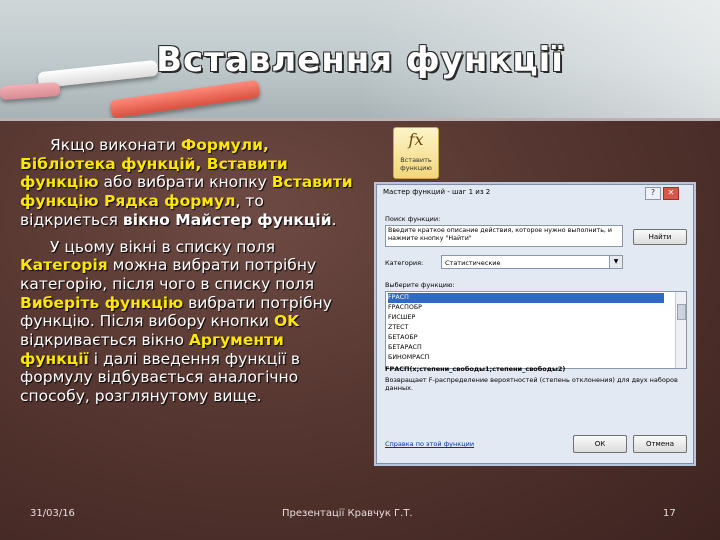  What do you see at coordinates (653, 193) in the screenshot?
I see `help-icon: ?` at bounding box center [653, 193].